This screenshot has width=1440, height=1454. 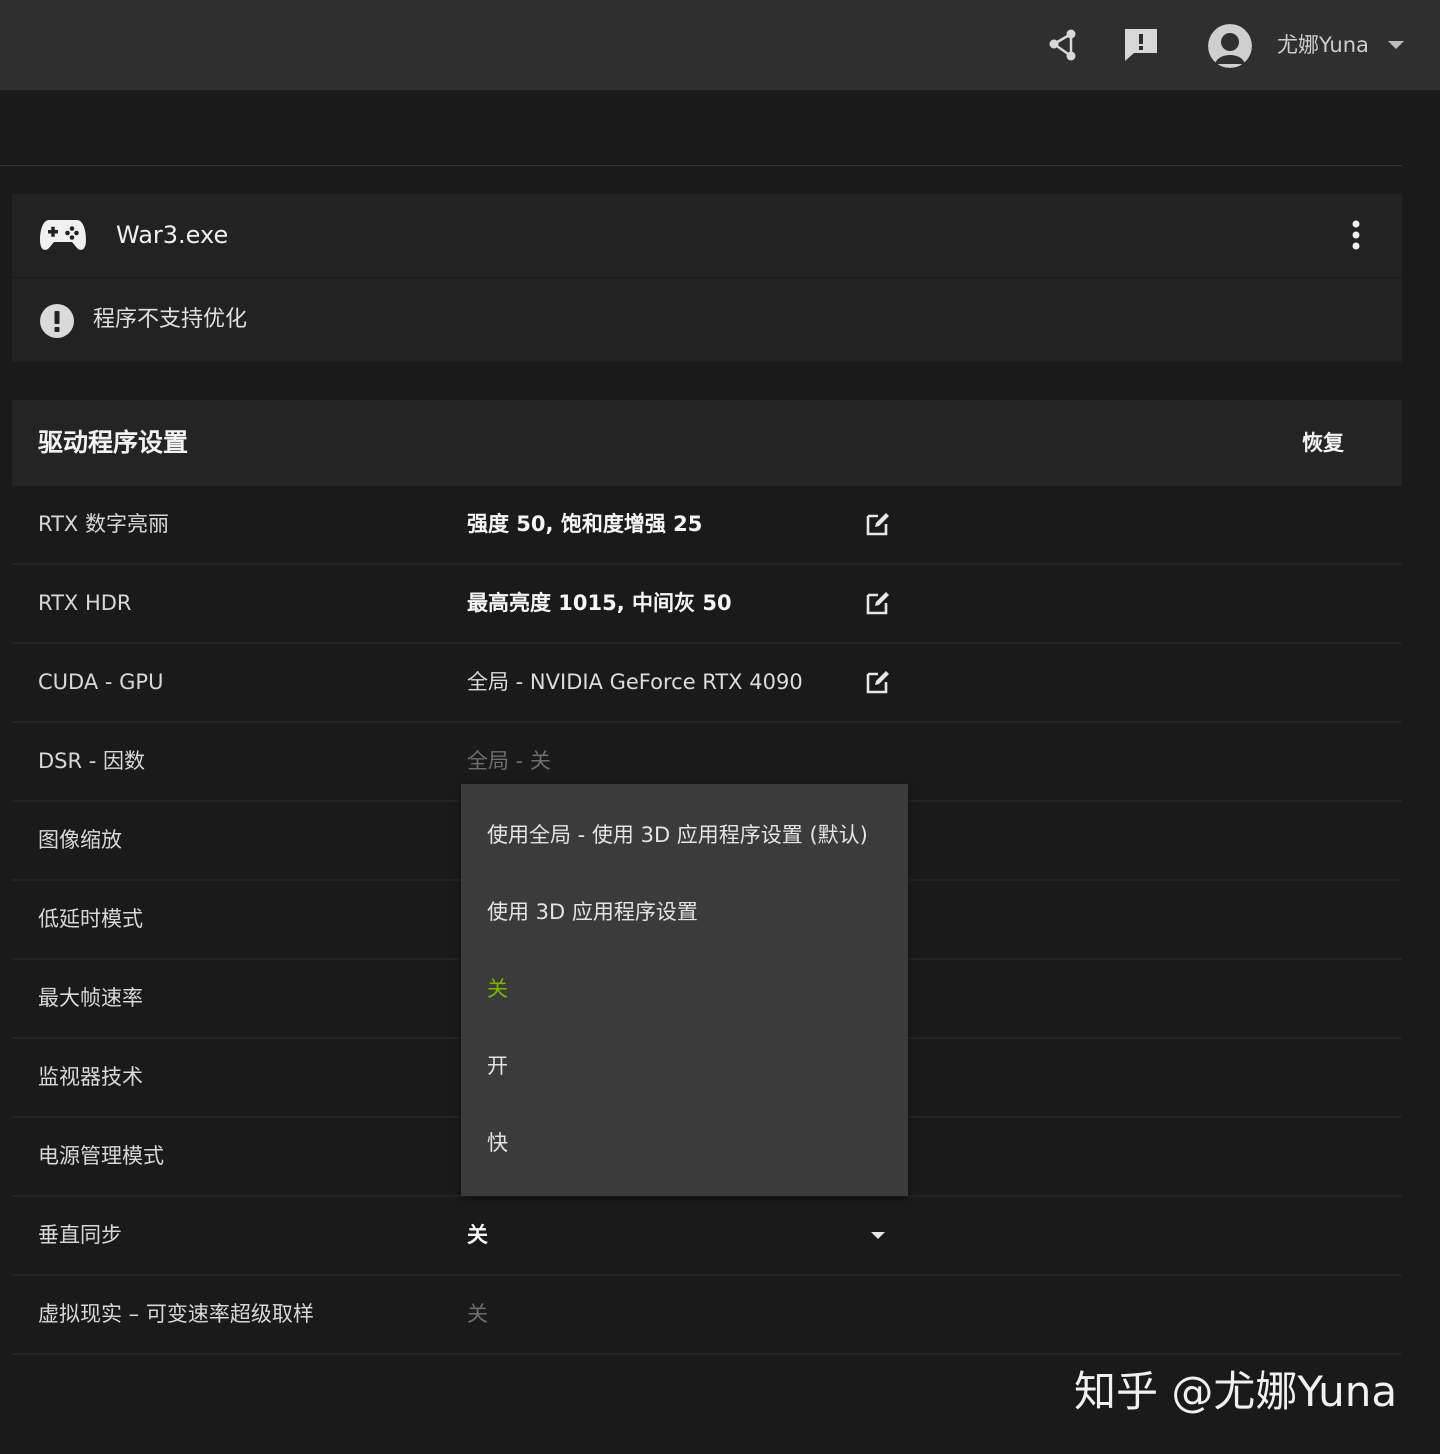 What do you see at coordinates (585, 524) in the screenshot?
I see `setting-value: 强度 50, 饱和度增强 25` at bounding box center [585, 524].